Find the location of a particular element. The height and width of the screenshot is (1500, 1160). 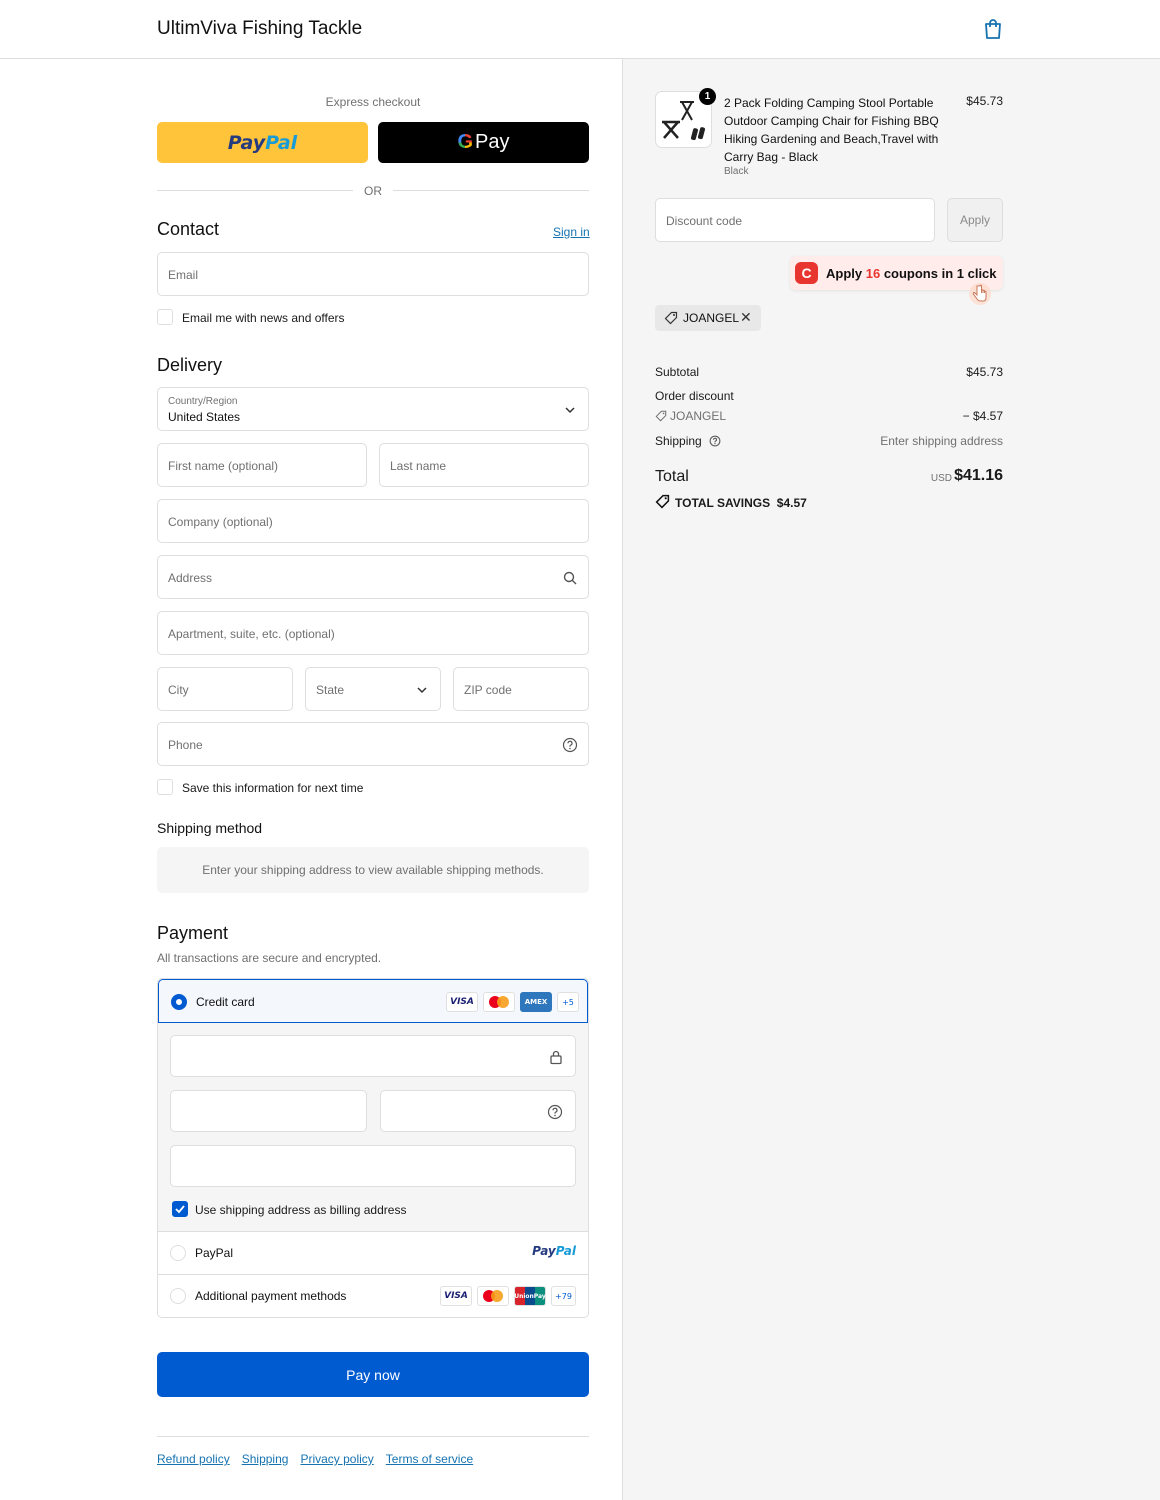

search-icon is located at coordinates (570, 578).